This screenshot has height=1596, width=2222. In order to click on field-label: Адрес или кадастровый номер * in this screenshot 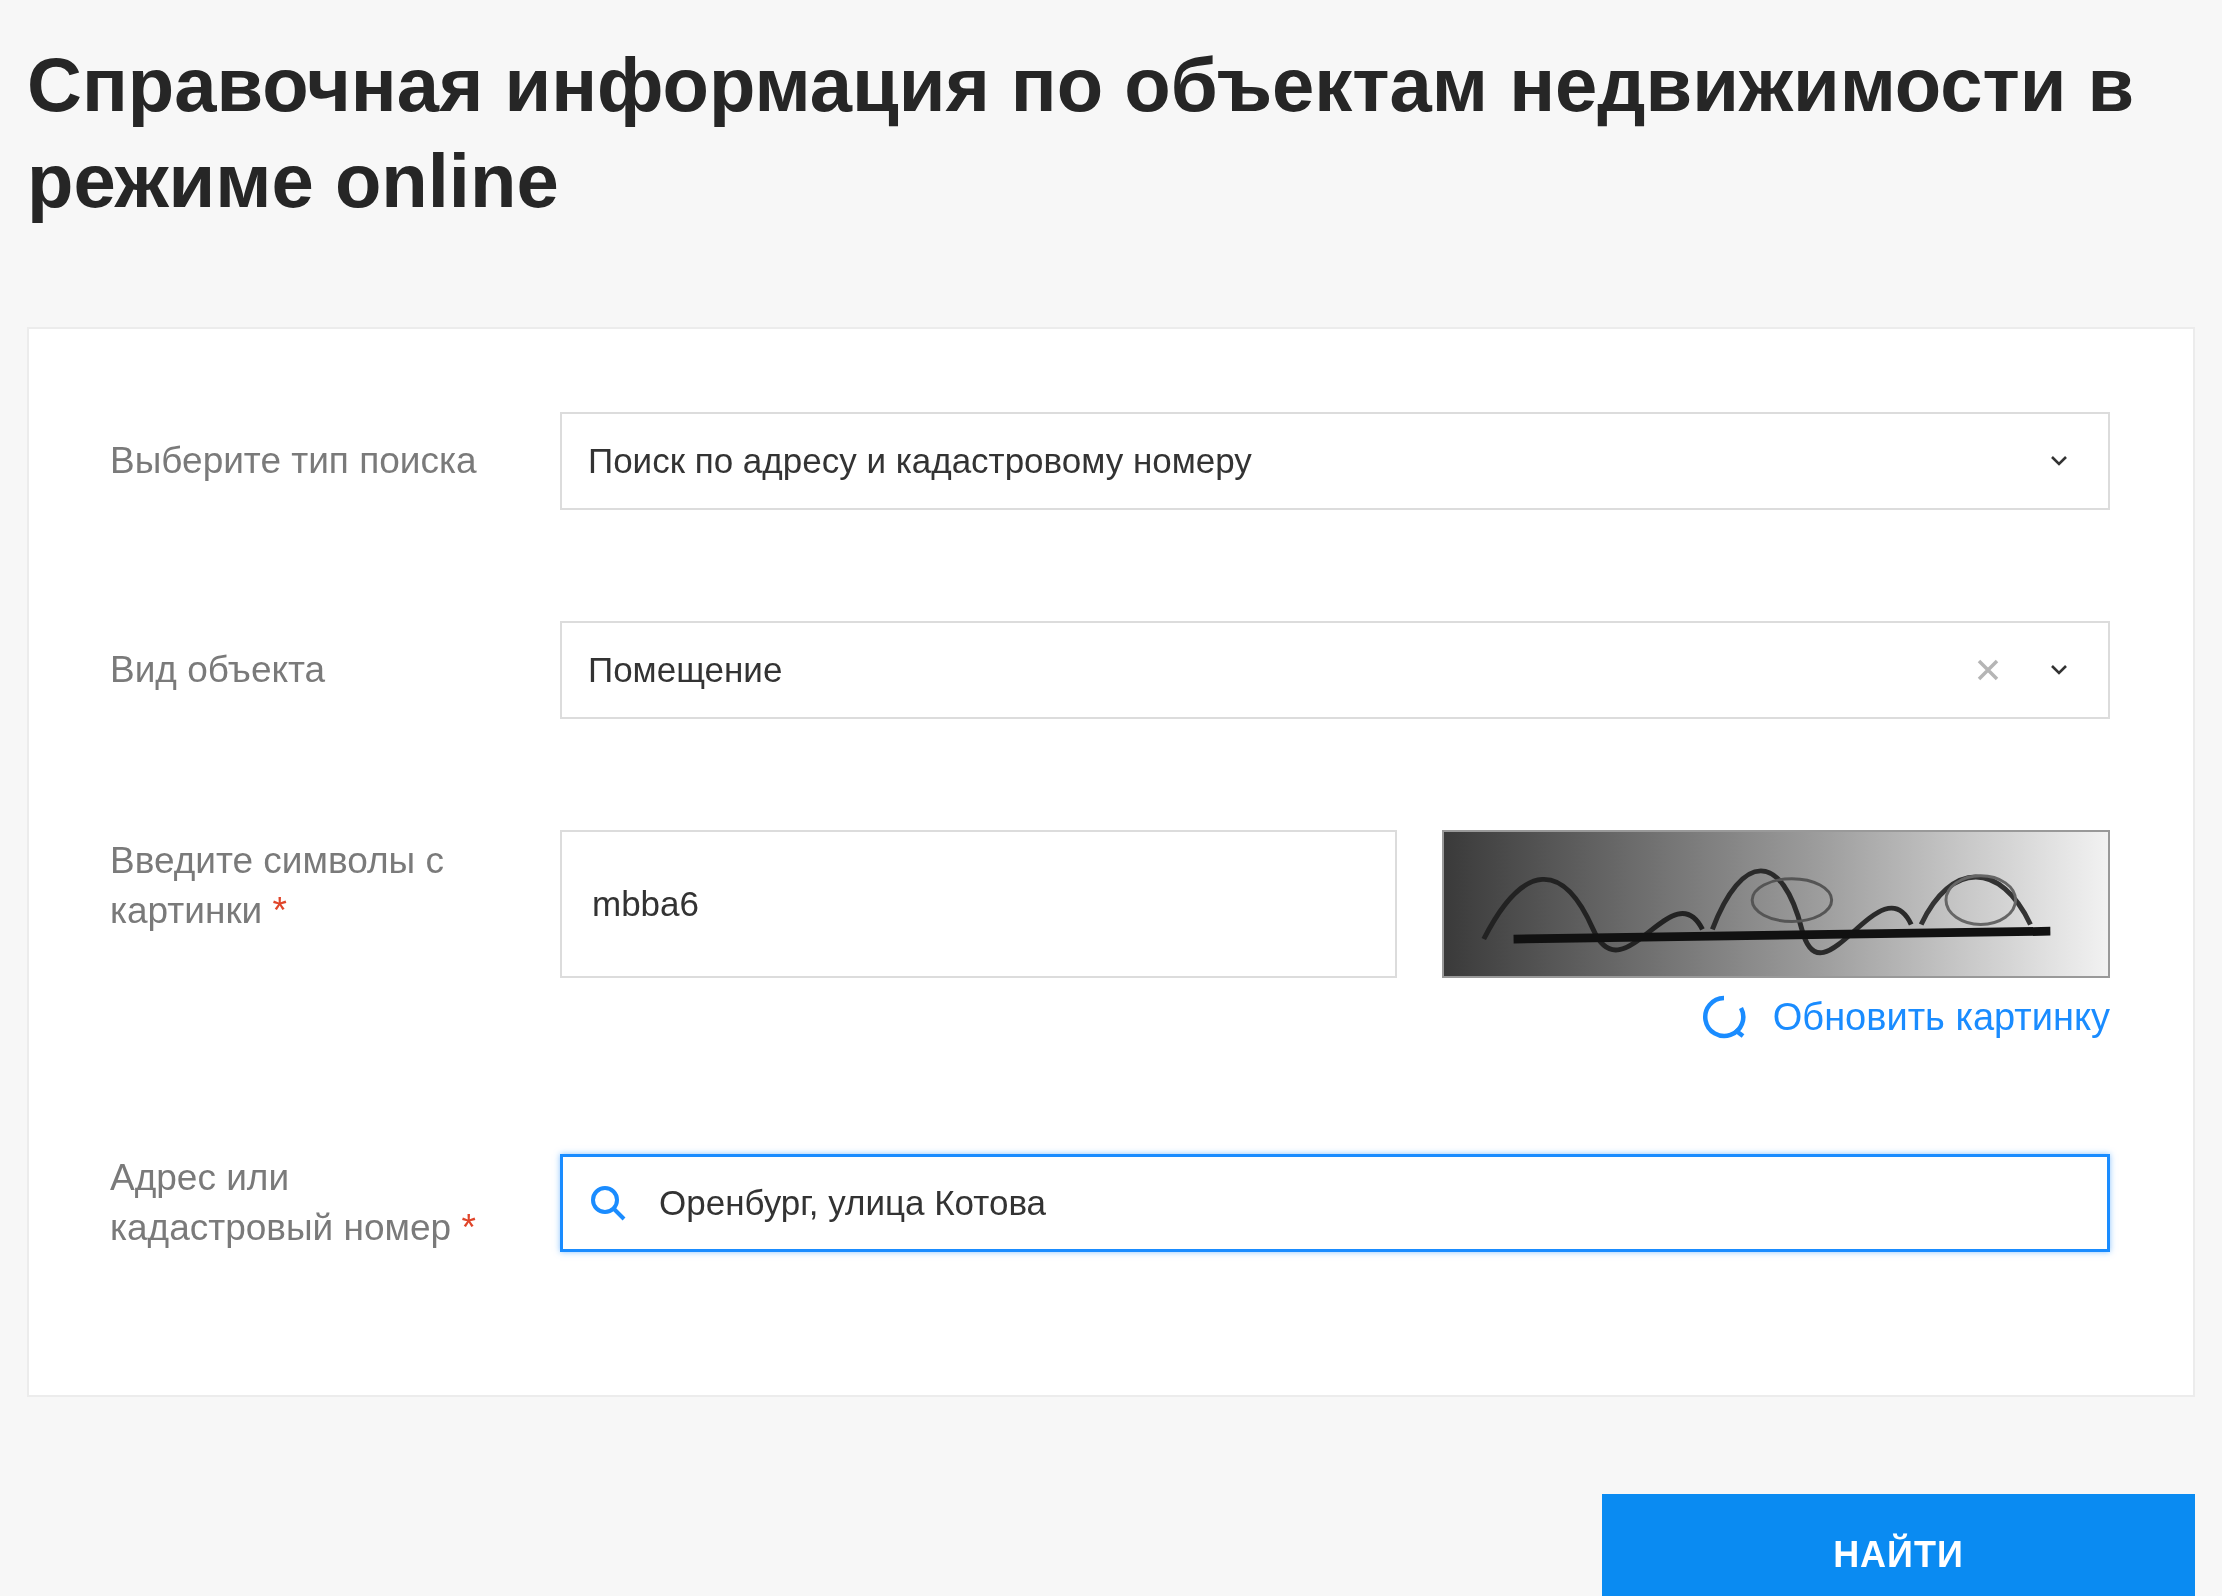, I will do `click(293, 1203)`.